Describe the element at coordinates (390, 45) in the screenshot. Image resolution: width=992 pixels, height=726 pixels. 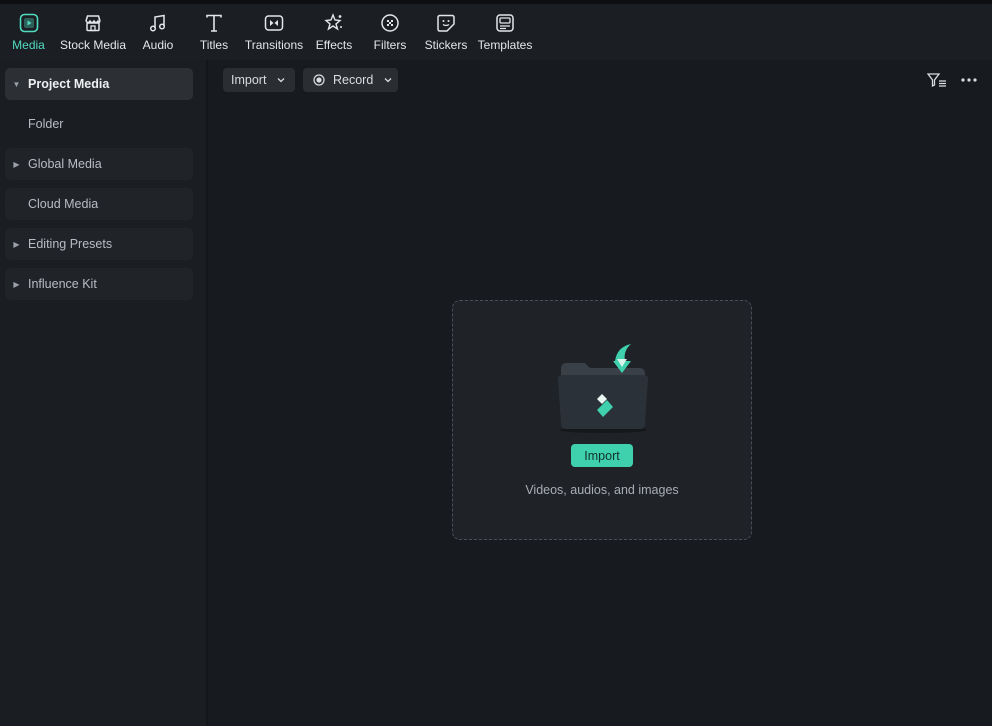
I see `tab-filters-label: Filters` at that location.